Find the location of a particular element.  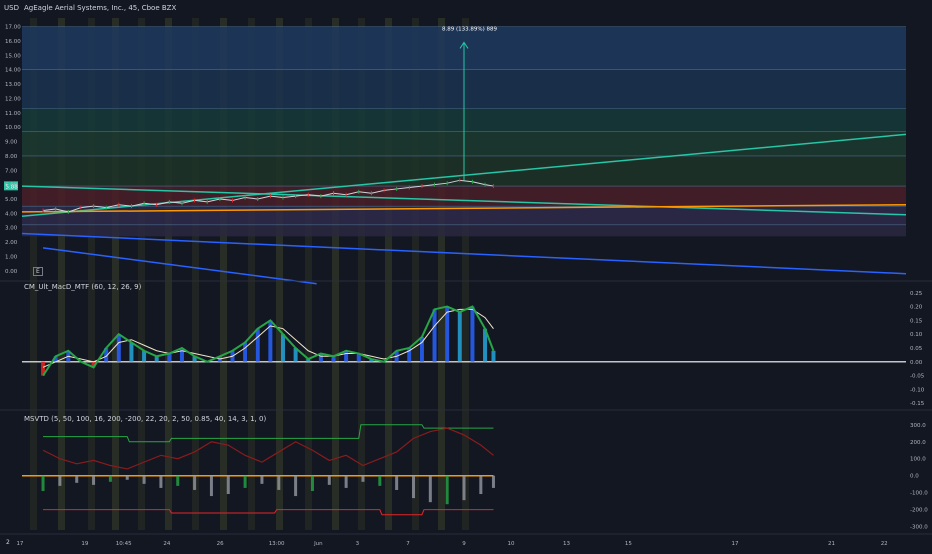

price-tick-label: 16.00 is located at coordinates (13, 42).